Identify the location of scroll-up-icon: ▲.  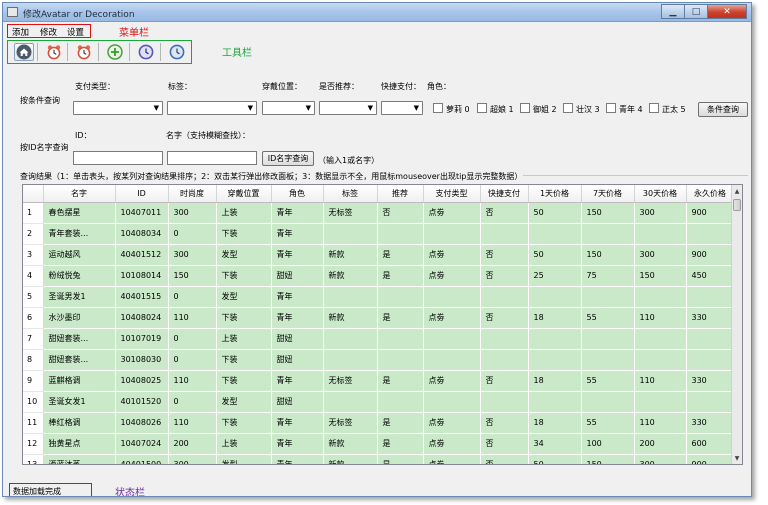
(737, 191).